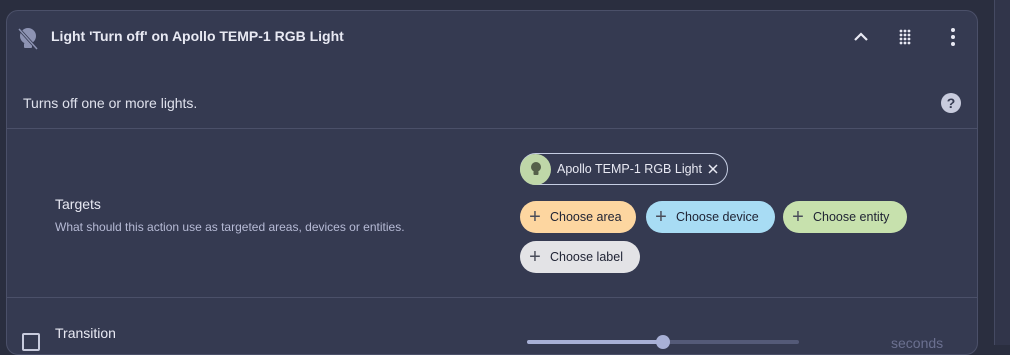  I want to click on slider-thumb, so click(663, 342).